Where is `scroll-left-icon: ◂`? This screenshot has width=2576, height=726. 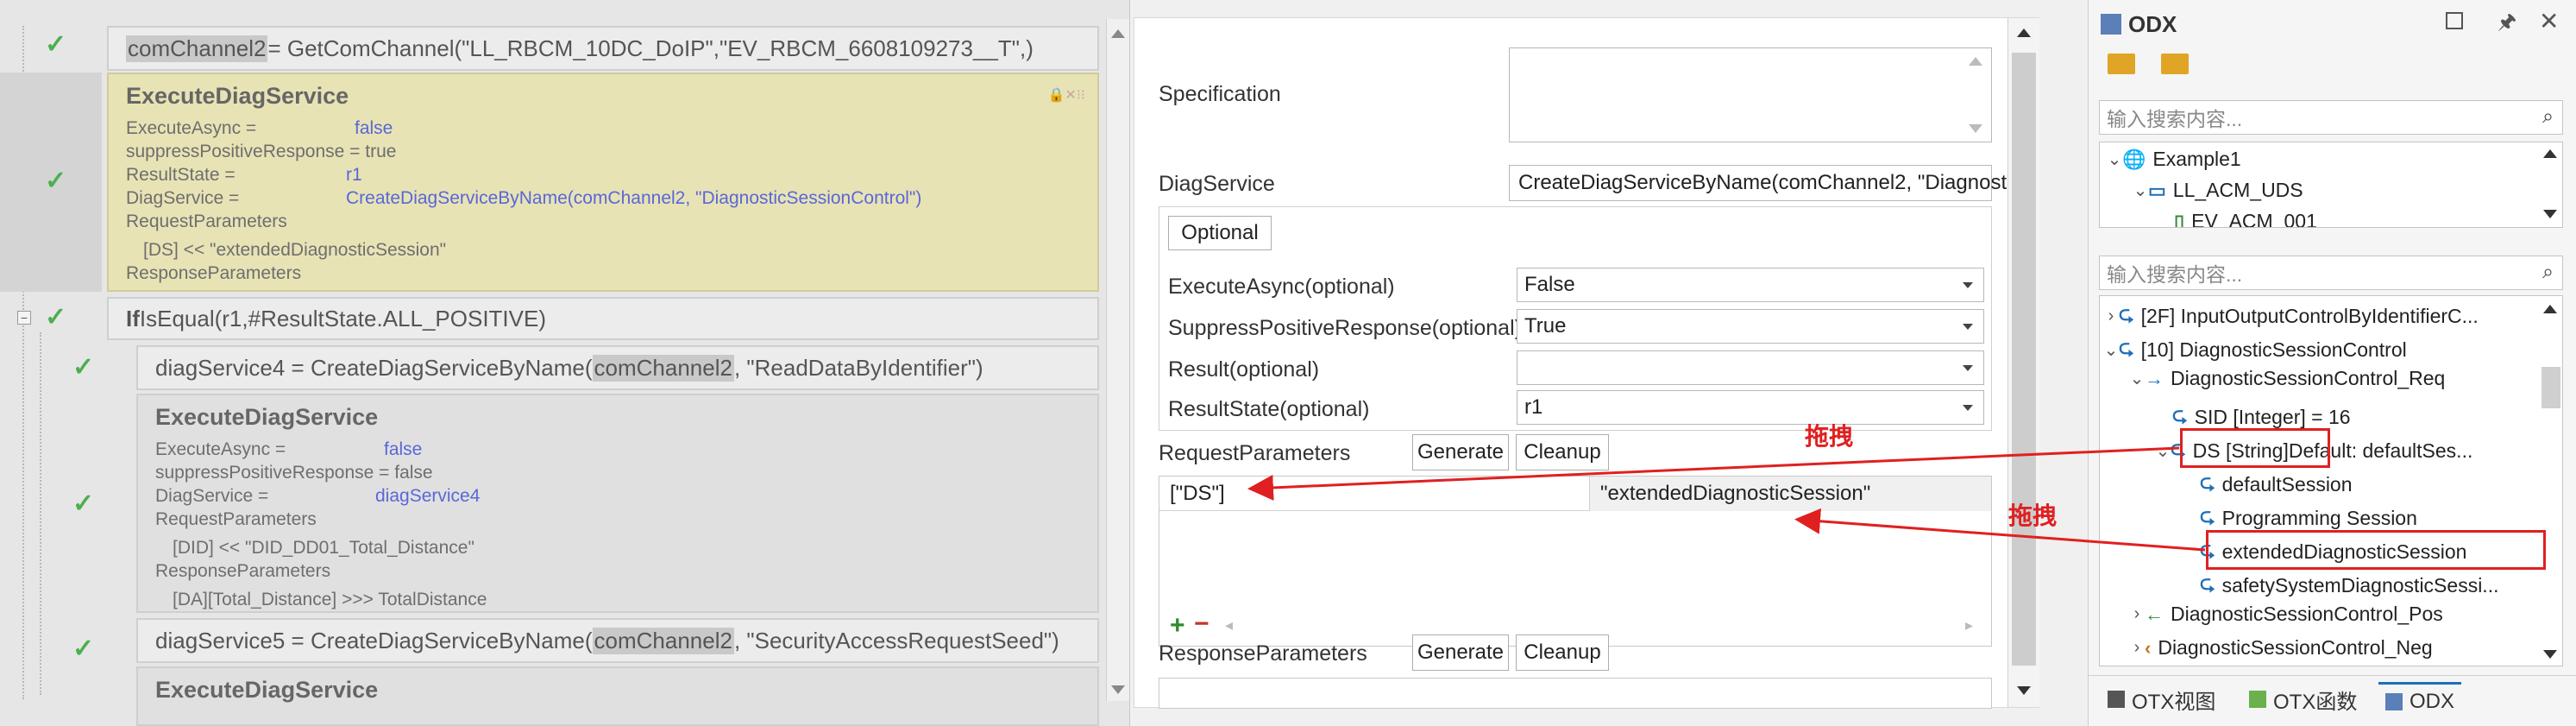 scroll-left-icon: ◂ is located at coordinates (1229, 625).